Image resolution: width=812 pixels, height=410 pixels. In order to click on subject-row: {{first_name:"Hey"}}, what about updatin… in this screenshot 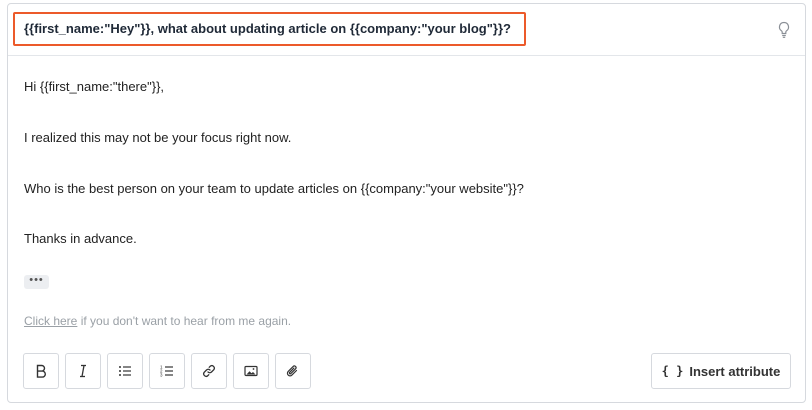, I will do `click(406, 30)`.